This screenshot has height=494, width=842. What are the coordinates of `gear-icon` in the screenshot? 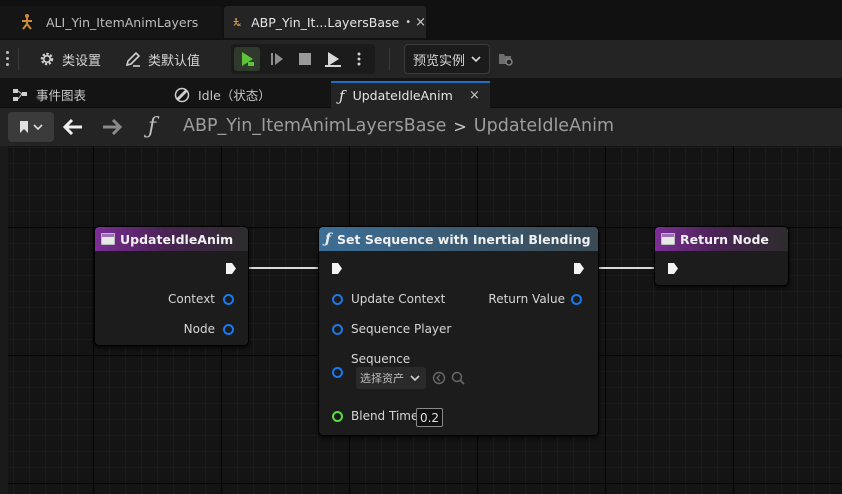 It's located at (47, 59).